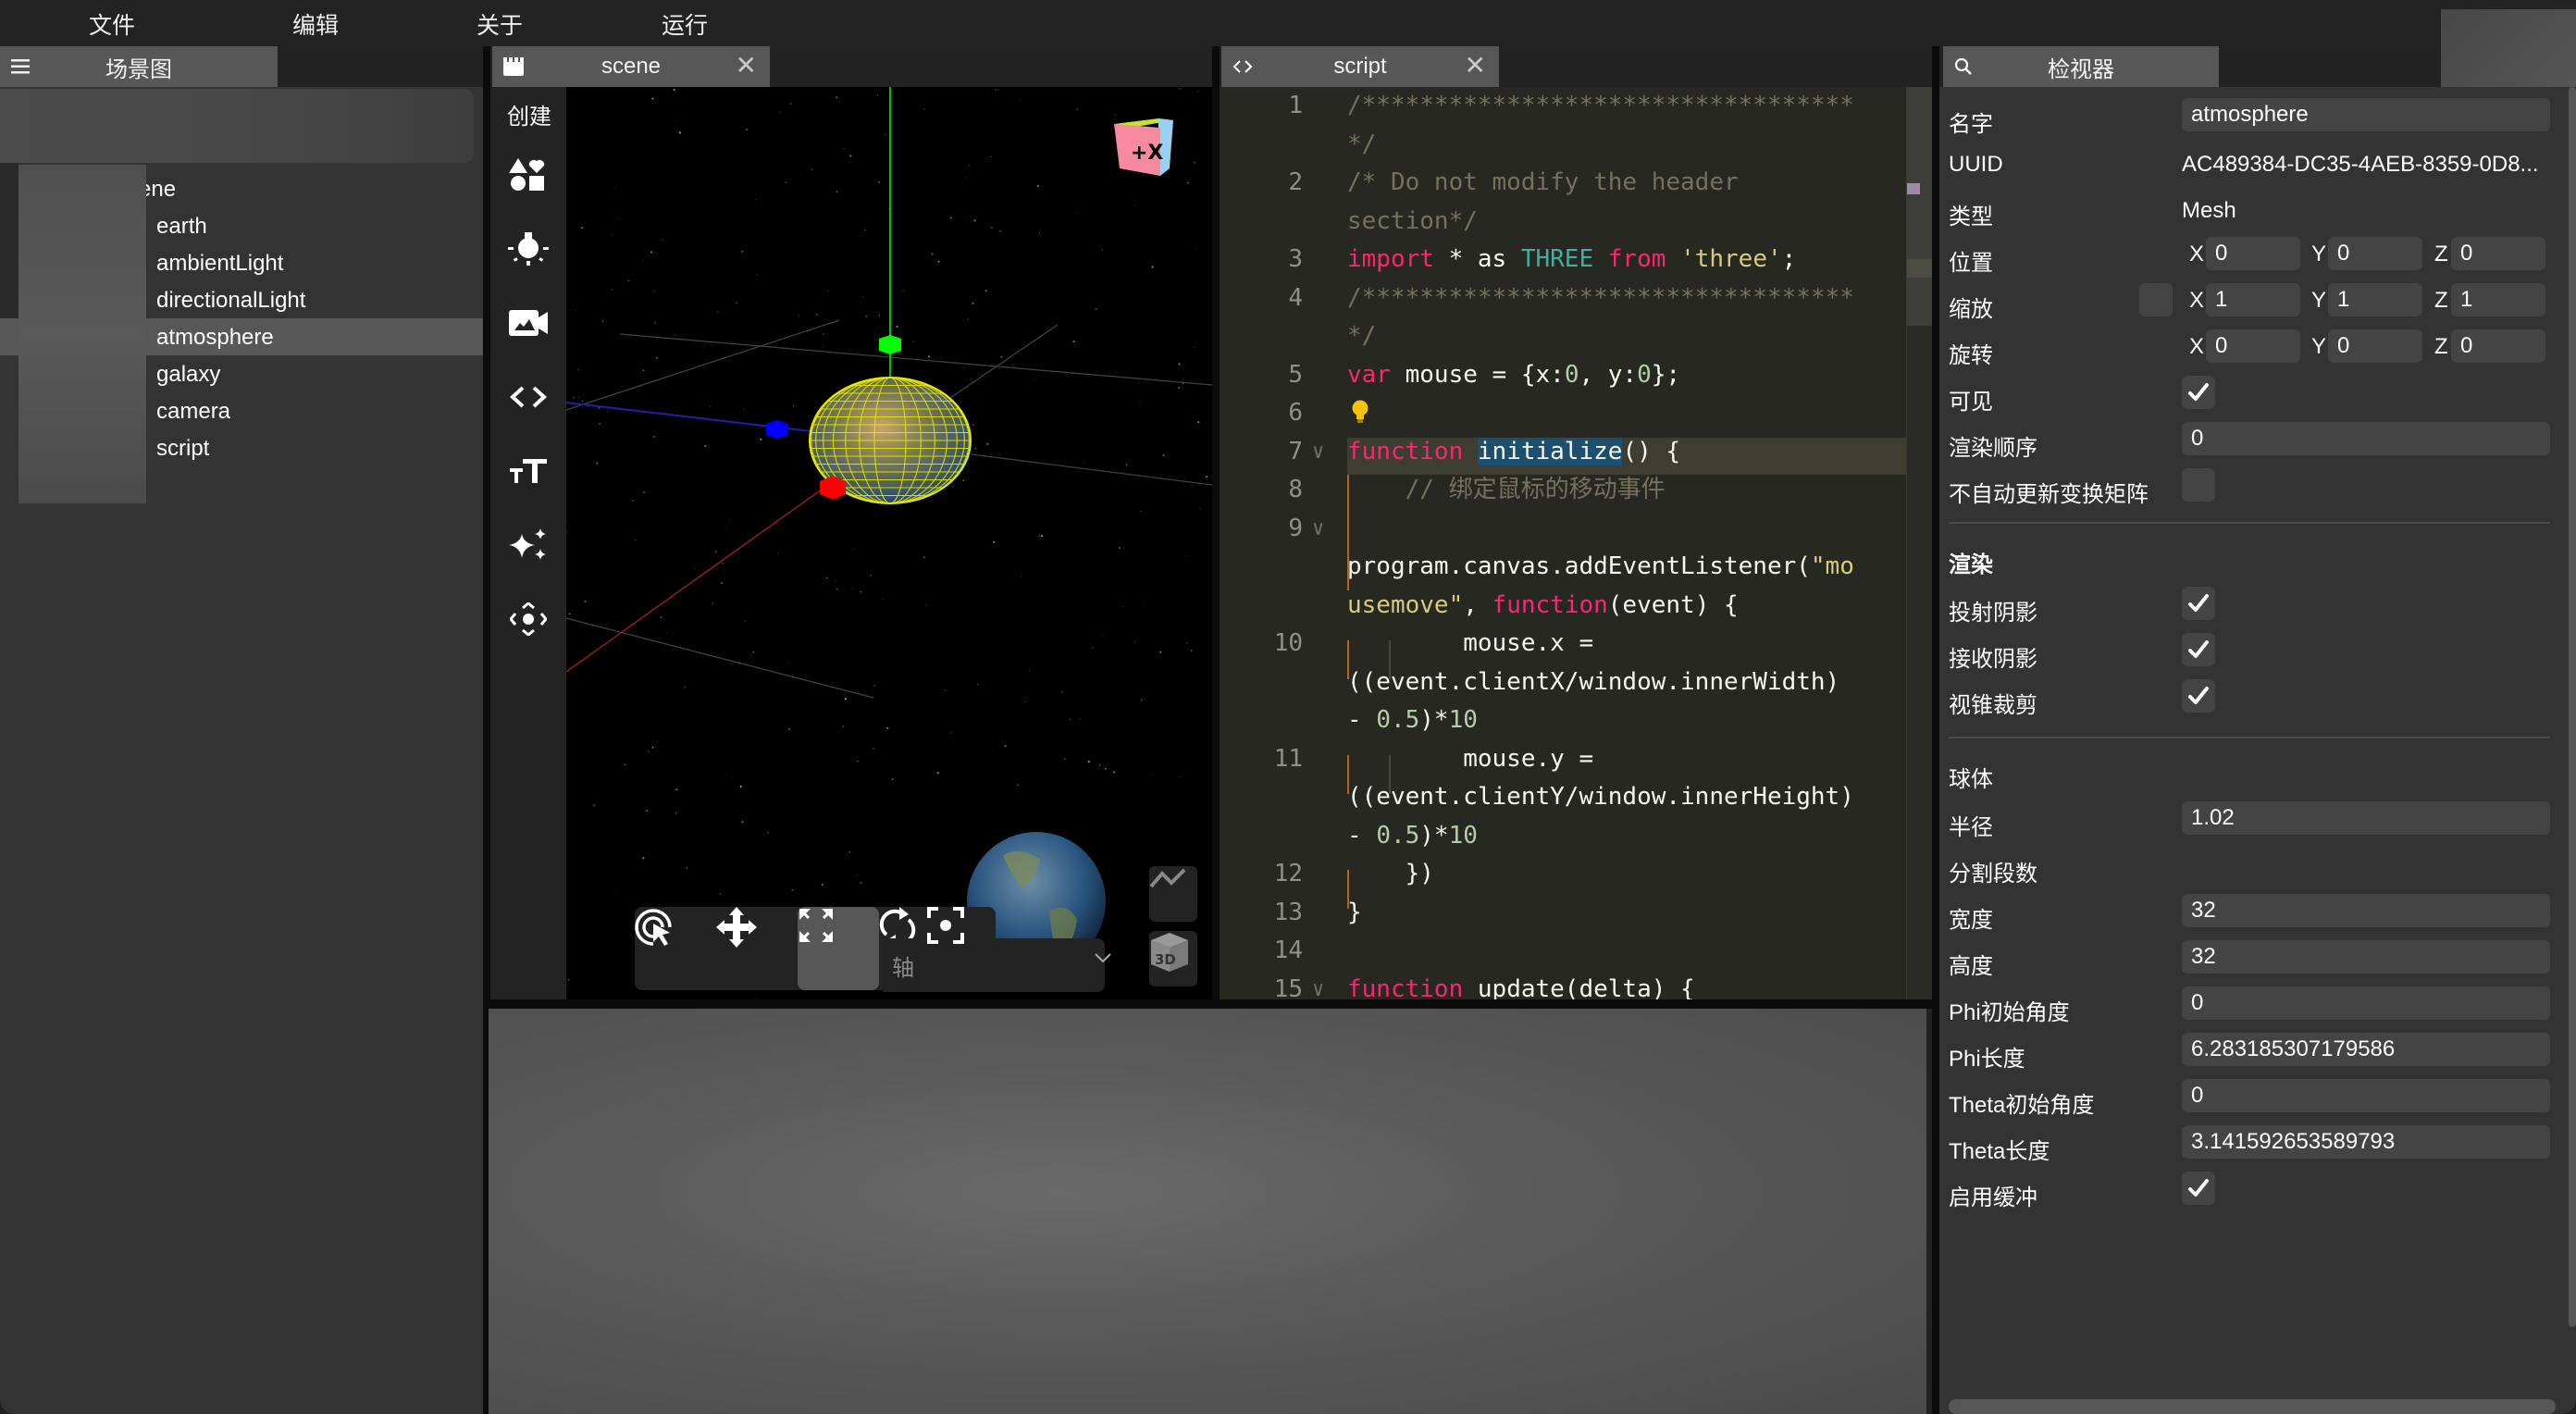  I want to click on menu-about: 关于, so click(500, 24).